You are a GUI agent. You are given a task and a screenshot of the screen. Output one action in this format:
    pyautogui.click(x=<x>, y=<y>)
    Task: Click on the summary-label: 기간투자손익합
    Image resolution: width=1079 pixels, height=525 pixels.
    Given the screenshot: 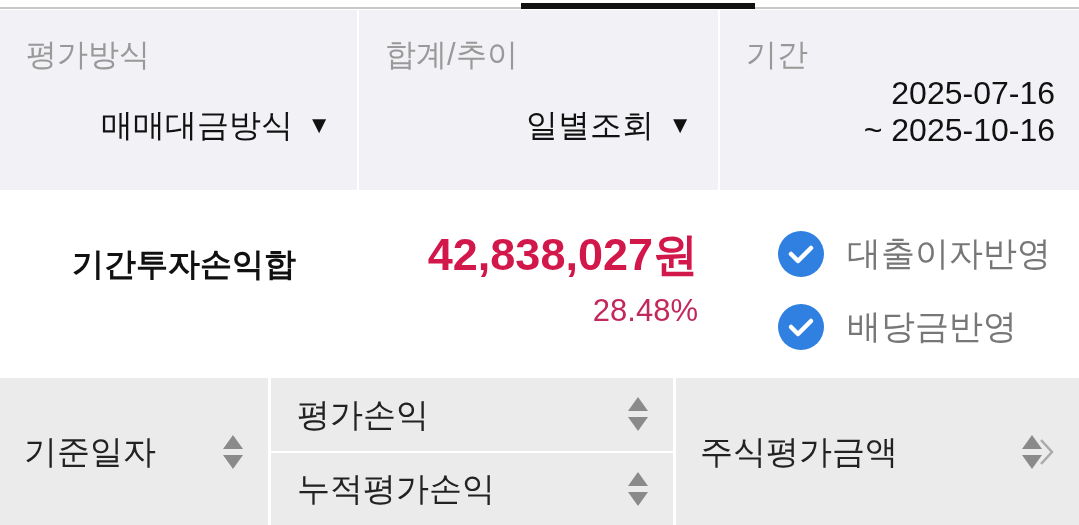 What is the action you would take?
    pyautogui.click(x=184, y=264)
    